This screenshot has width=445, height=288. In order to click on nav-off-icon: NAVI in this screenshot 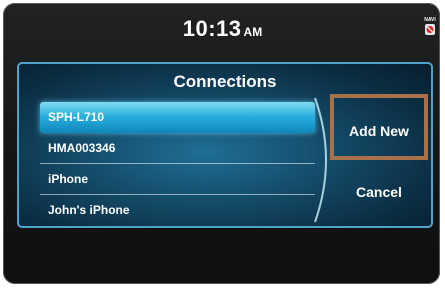, I will do `click(430, 26)`.